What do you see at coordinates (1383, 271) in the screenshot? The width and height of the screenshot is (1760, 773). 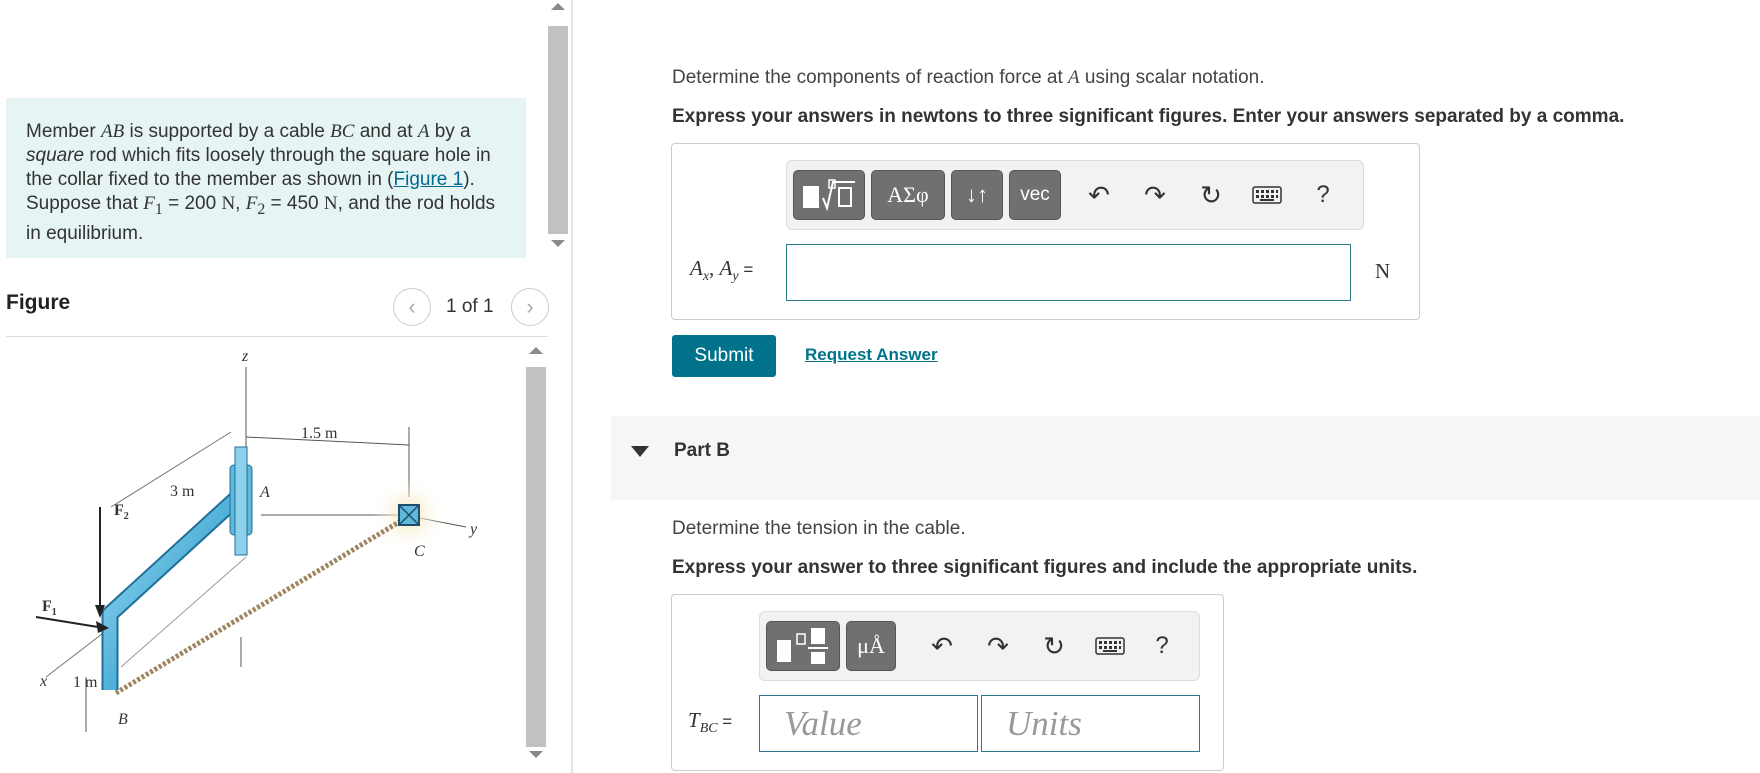 I see `answer-unit: N` at bounding box center [1383, 271].